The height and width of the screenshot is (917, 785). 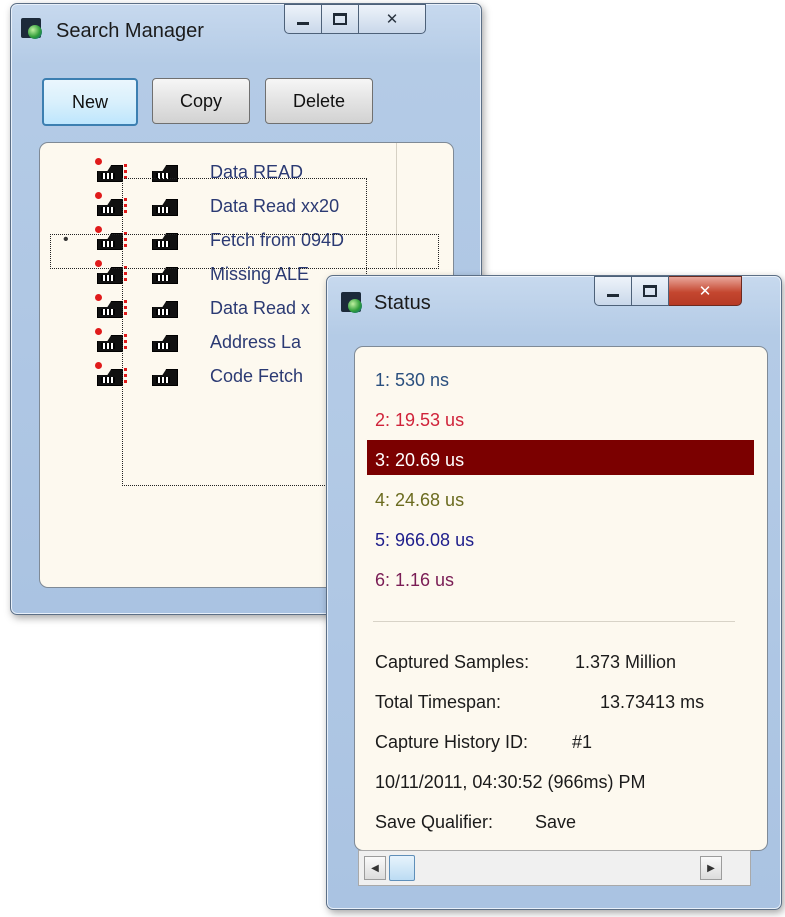 What do you see at coordinates (452, 742) in the screenshot?
I see `capture-history-label: Capture History ID:` at bounding box center [452, 742].